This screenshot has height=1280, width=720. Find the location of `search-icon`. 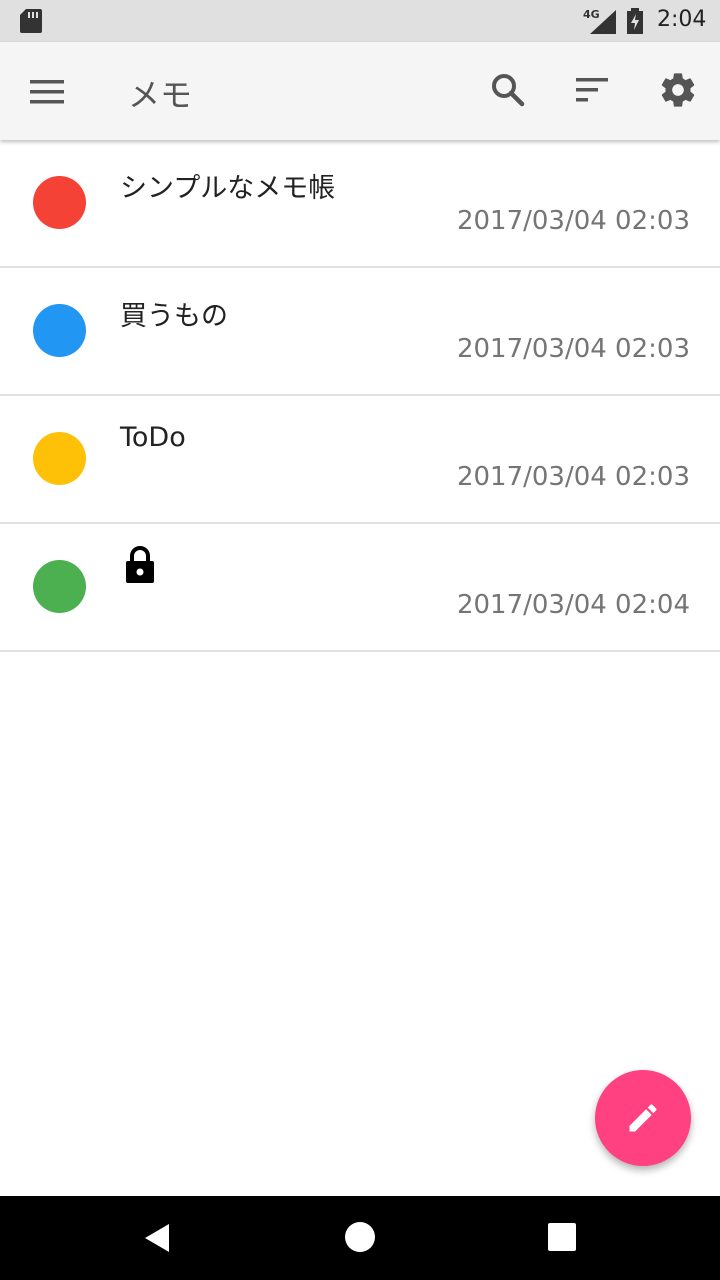

search-icon is located at coordinates (508, 90).